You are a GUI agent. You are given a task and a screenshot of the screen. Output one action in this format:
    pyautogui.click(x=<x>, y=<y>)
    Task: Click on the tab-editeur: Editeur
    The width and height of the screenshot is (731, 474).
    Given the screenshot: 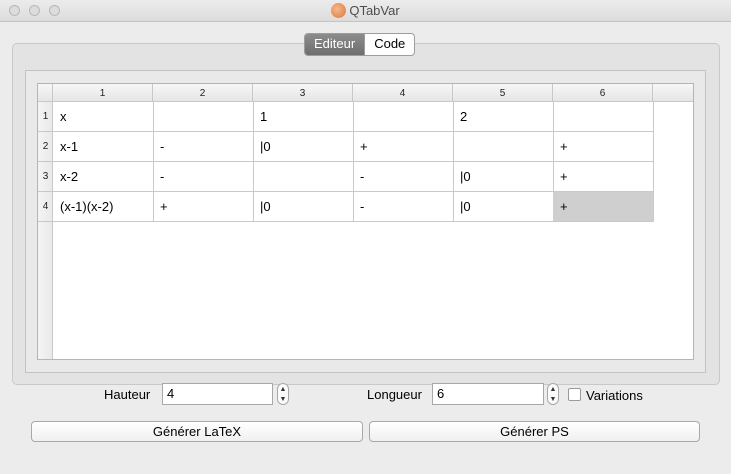 What is the action you would take?
    pyautogui.click(x=335, y=44)
    